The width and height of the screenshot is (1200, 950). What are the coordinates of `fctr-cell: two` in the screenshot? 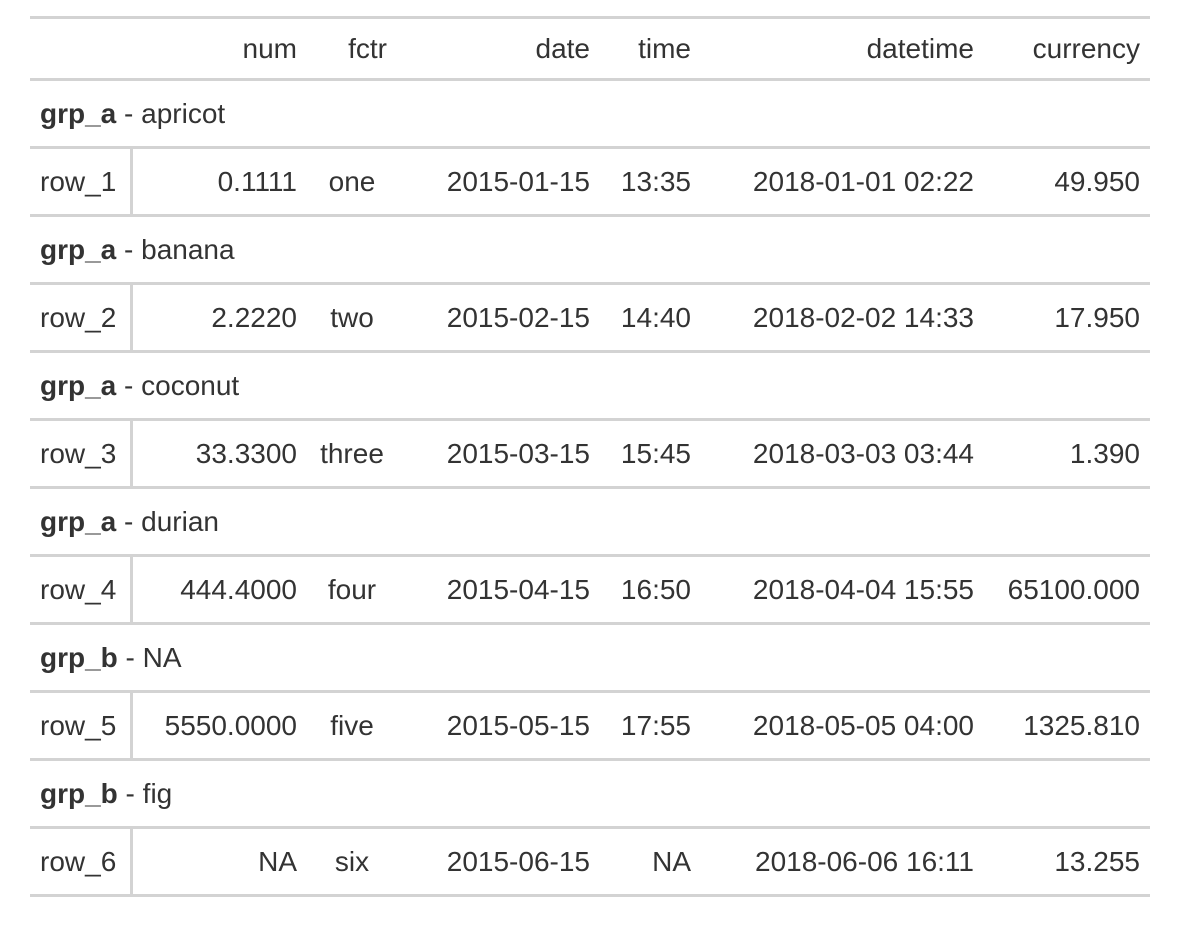 It's located at (352, 317).